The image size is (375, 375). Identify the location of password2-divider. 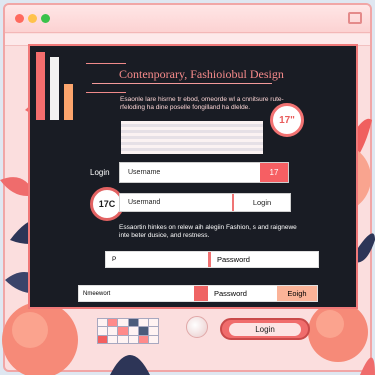
(201, 293).